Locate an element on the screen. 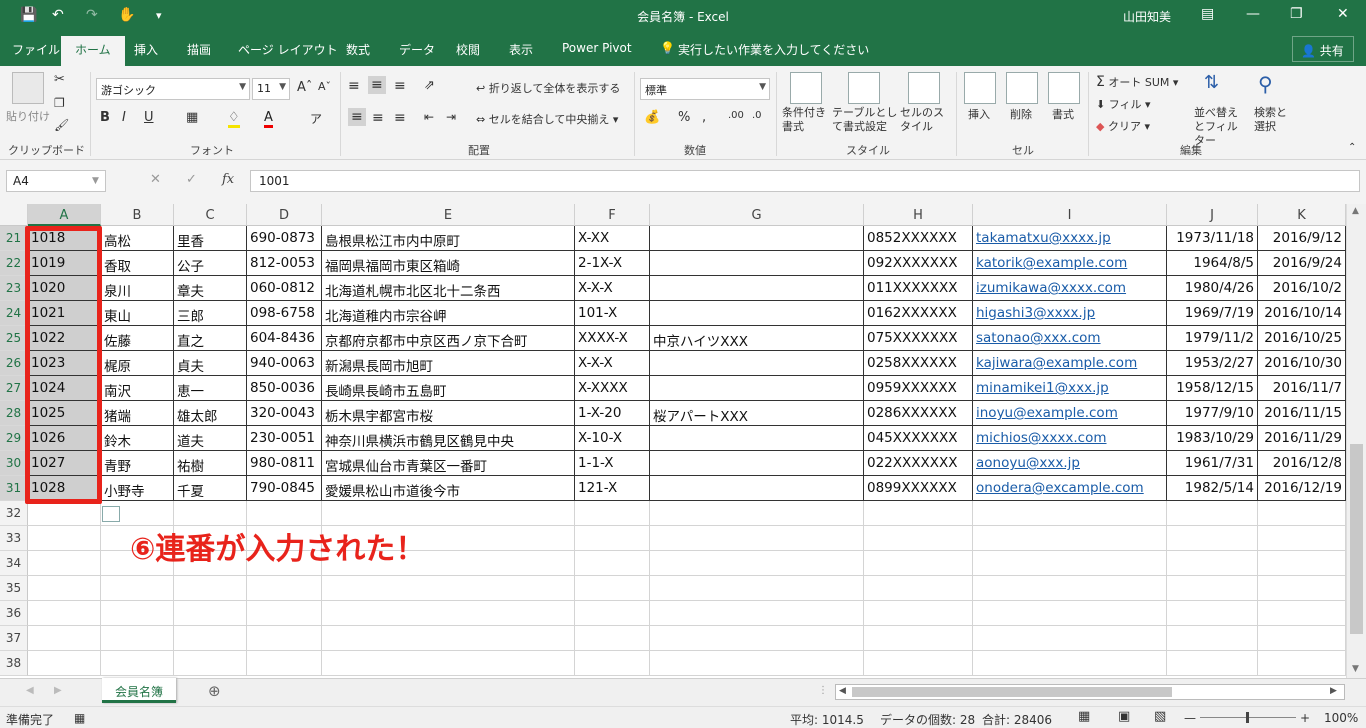 The image size is (1366, 728). enter-icon: ✓ is located at coordinates (191, 179).